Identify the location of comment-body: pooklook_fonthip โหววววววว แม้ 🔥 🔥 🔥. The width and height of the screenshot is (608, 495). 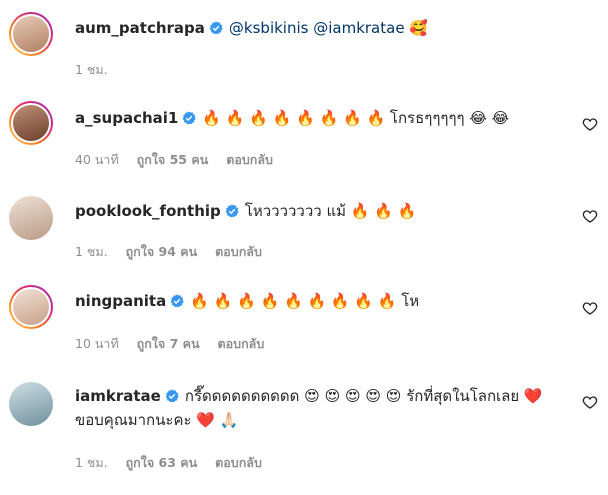
(317, 211).